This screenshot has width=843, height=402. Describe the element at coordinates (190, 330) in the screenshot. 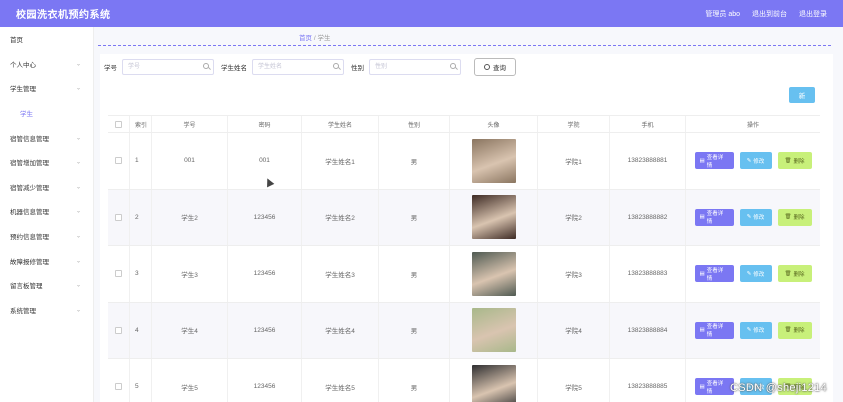

I see `student-no-cell: 学生4` at that location.